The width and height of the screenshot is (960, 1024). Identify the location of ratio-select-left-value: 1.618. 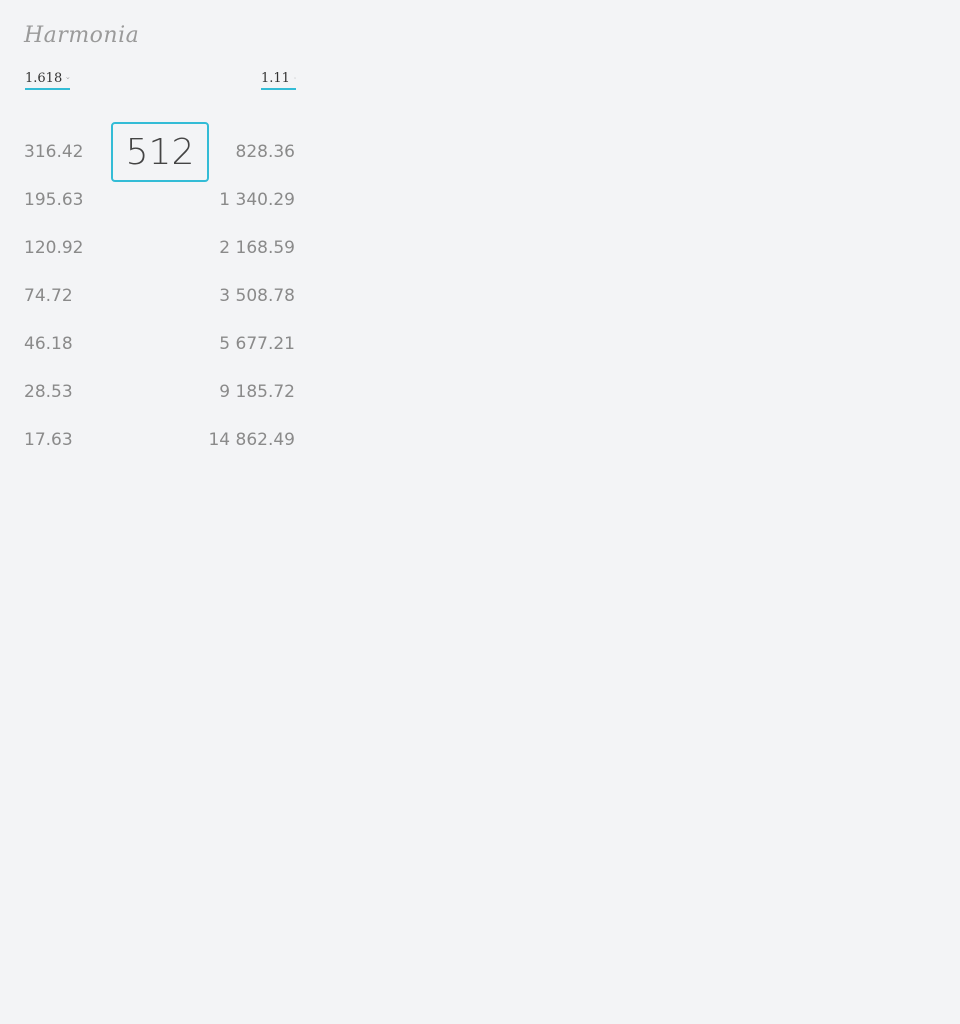
(44, 78).